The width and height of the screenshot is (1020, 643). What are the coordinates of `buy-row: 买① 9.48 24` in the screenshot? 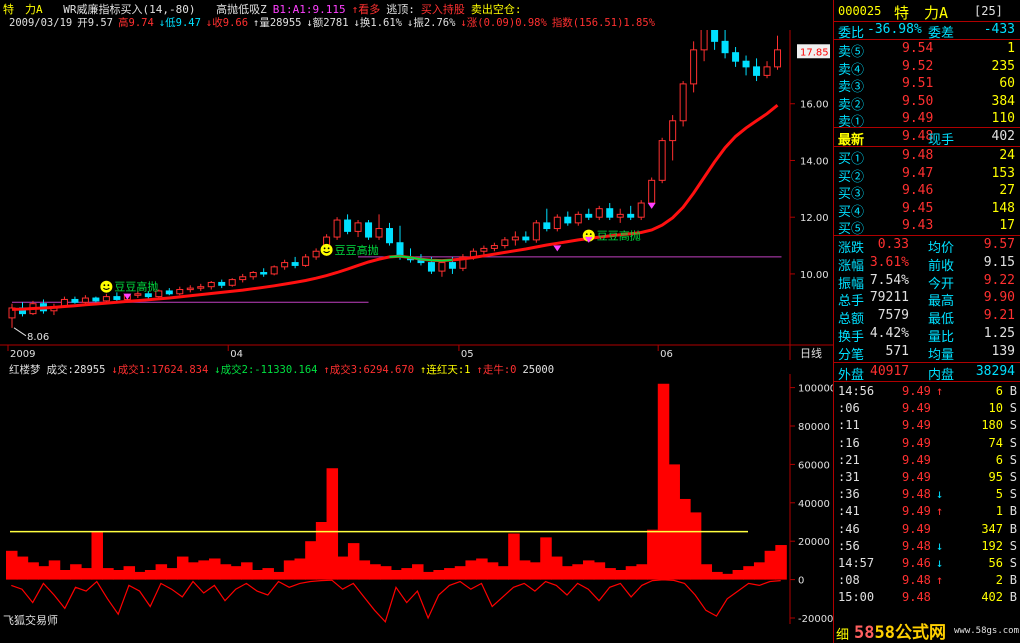 It's located at (927, 157).